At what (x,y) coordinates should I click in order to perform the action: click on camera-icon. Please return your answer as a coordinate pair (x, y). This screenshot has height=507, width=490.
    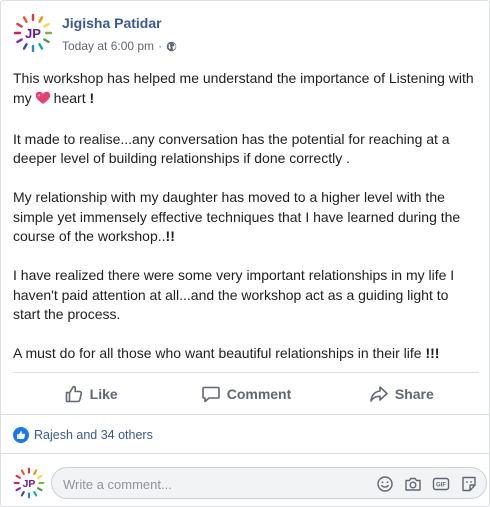
    Looking at the image, I should click on (413, 484).